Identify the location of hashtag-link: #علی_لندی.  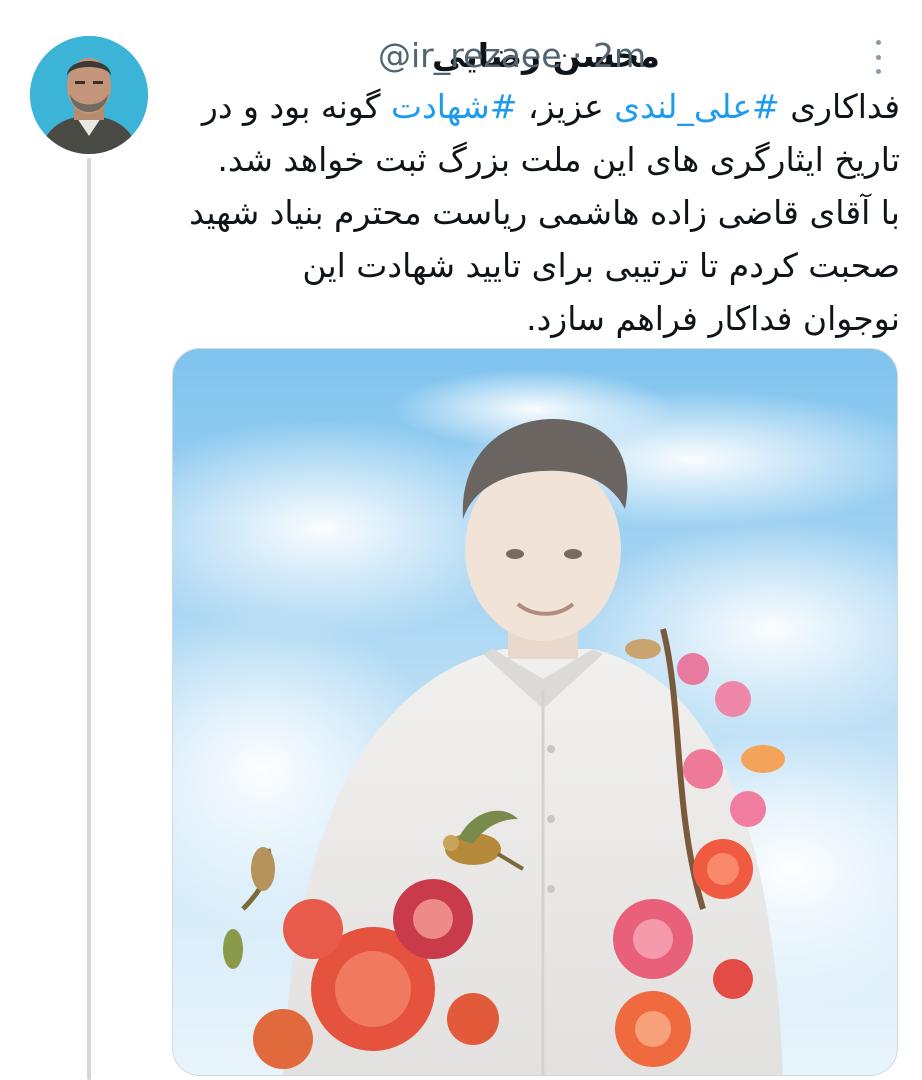
(696, 106).